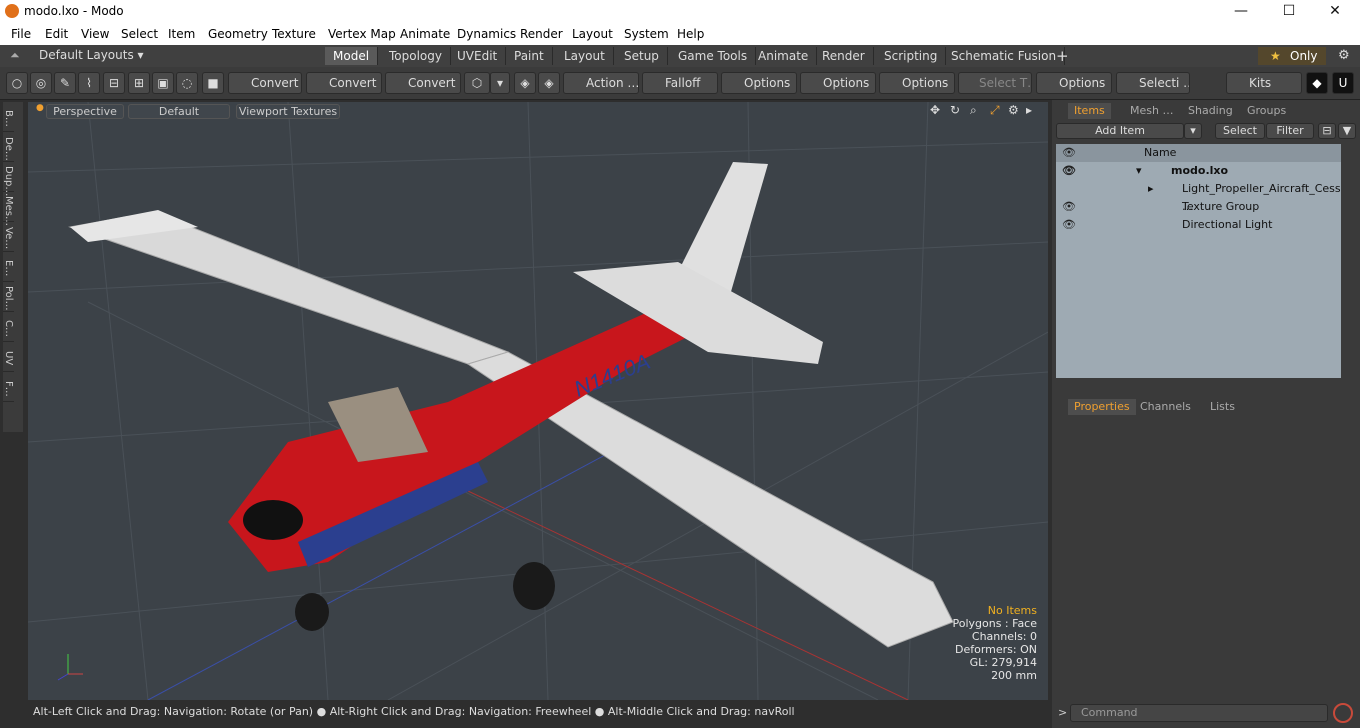 The height and width of the screenshot is (728, 1360). Describe the element at coordinates (213, 83) in the screenshot. I see `cube-icon: ■` at that location.